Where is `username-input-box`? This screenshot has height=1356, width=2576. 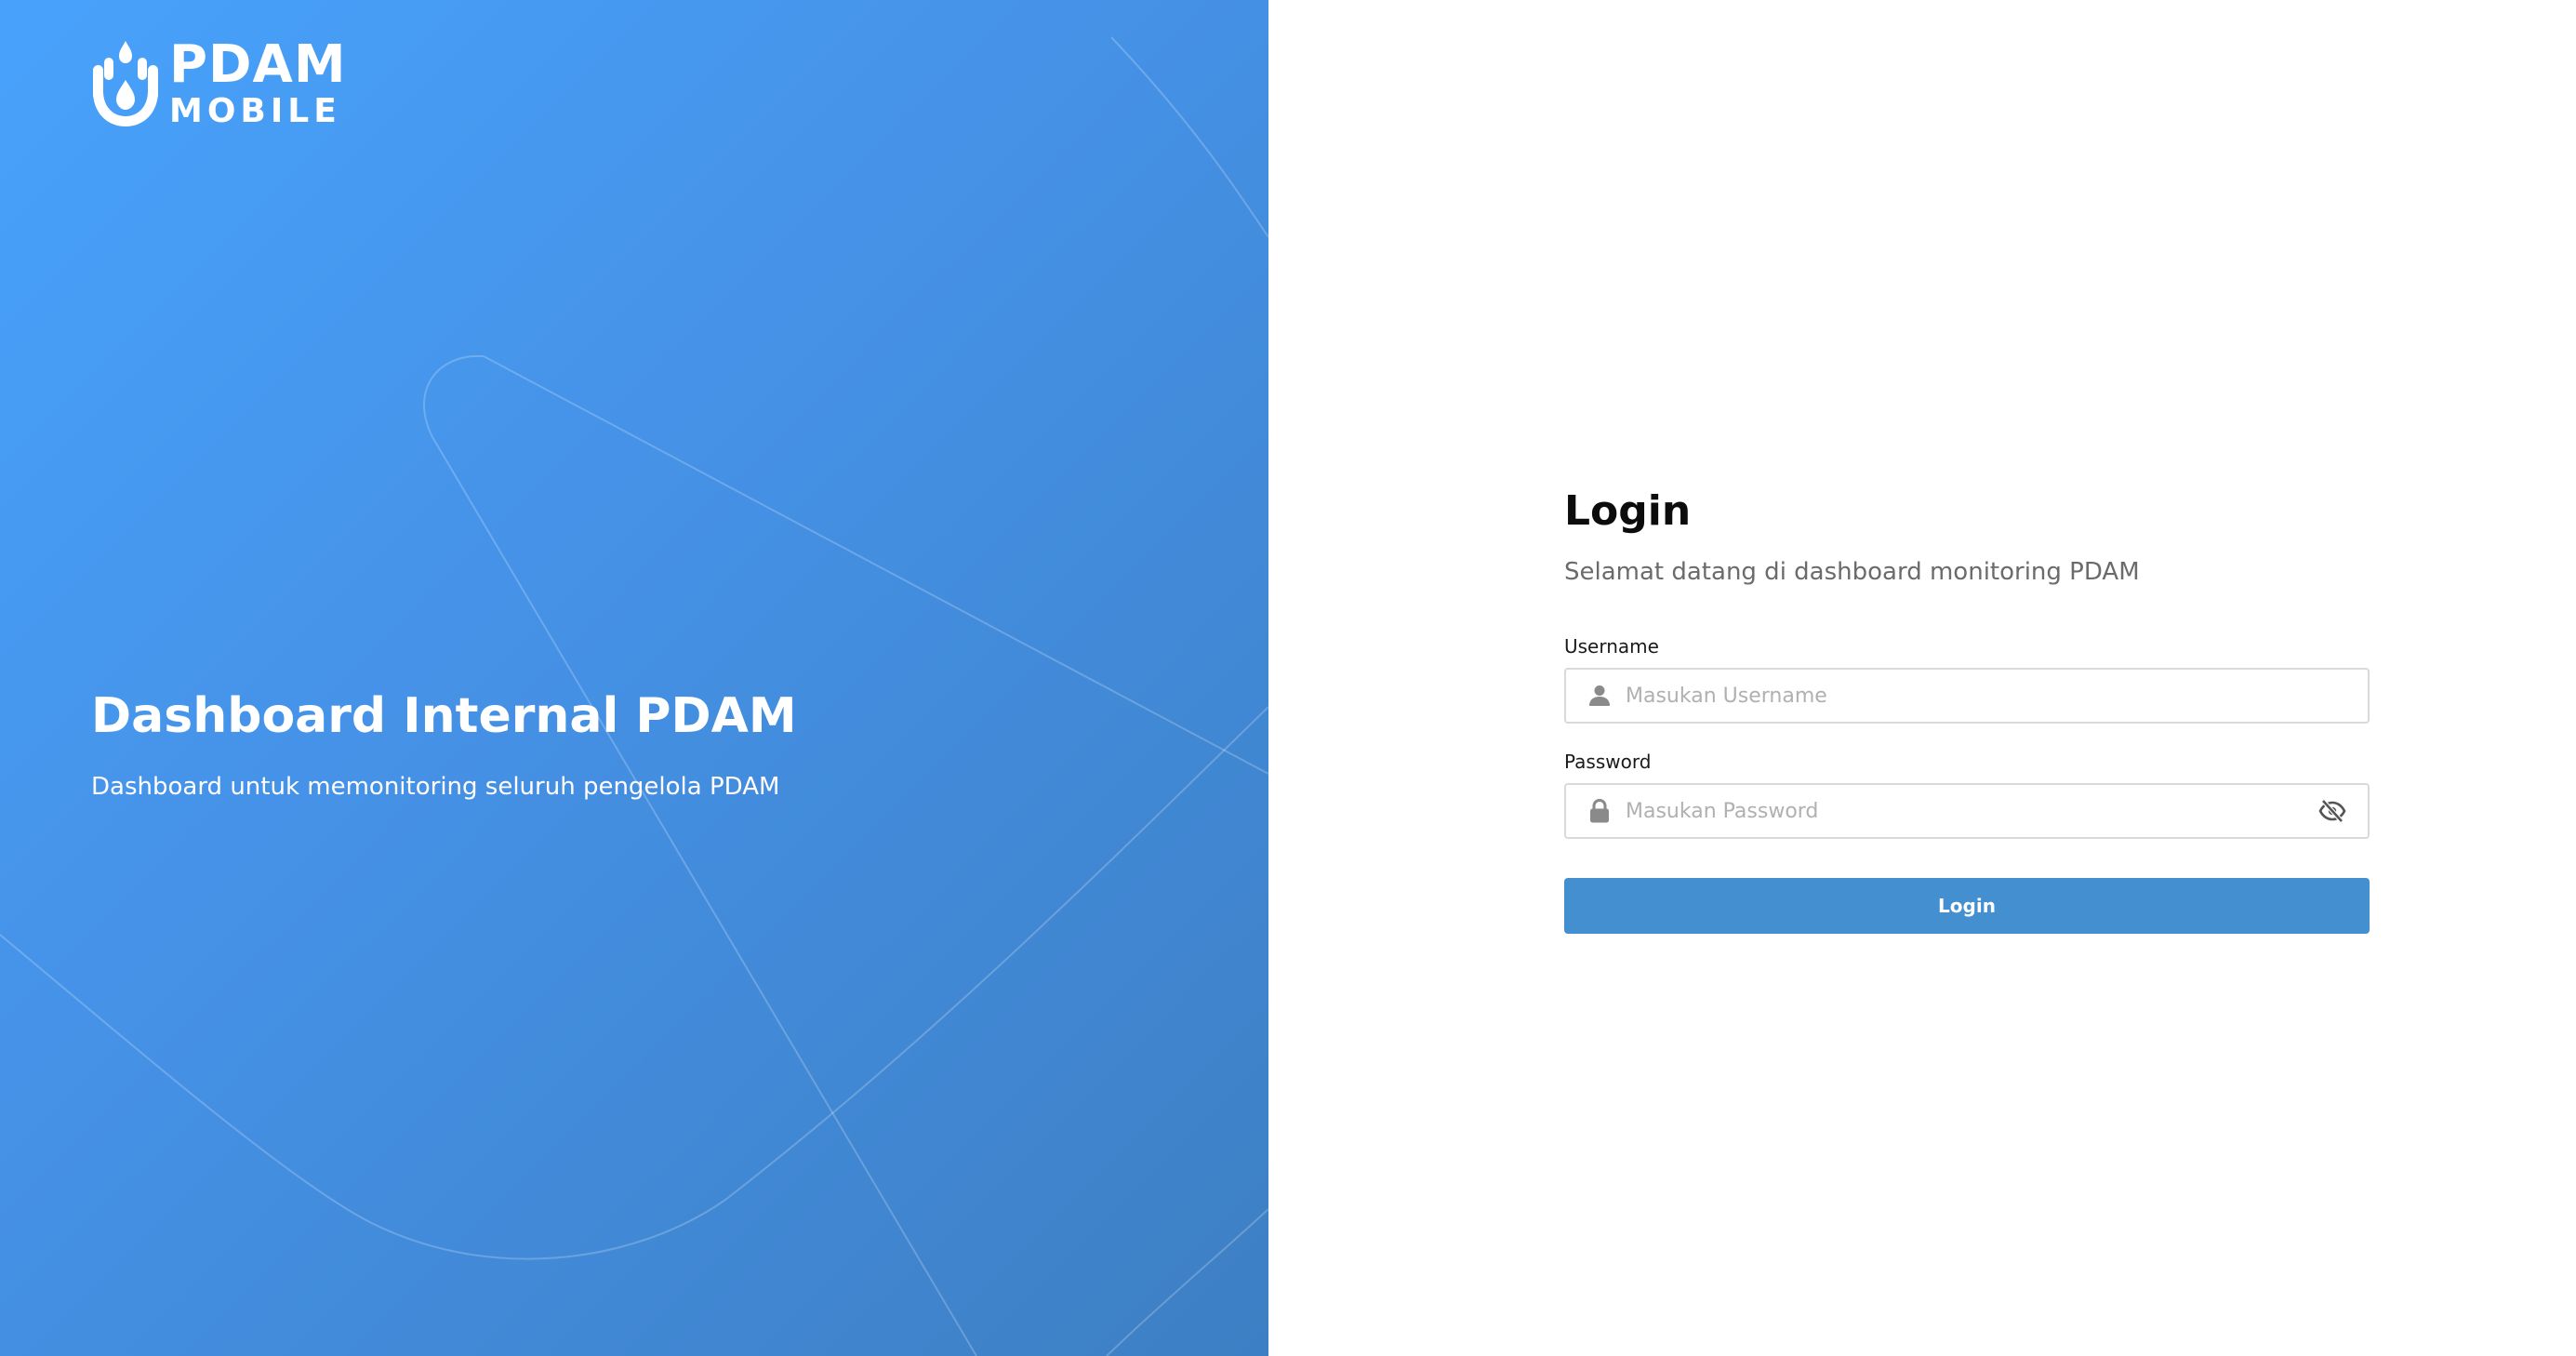 username-input-box is located at coordinates (1967, 696).